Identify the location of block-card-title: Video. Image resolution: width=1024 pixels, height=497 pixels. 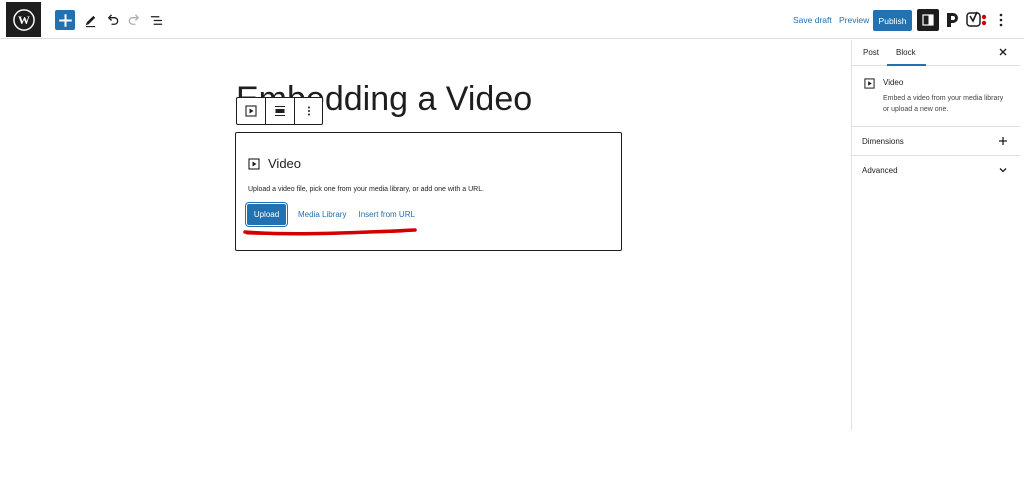
(893, 82).